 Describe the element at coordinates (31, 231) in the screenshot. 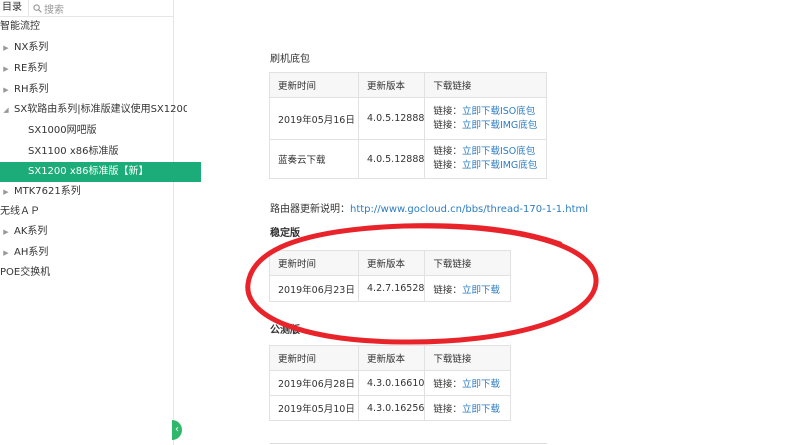

I see `tree-item-label: AK系列` at that location.